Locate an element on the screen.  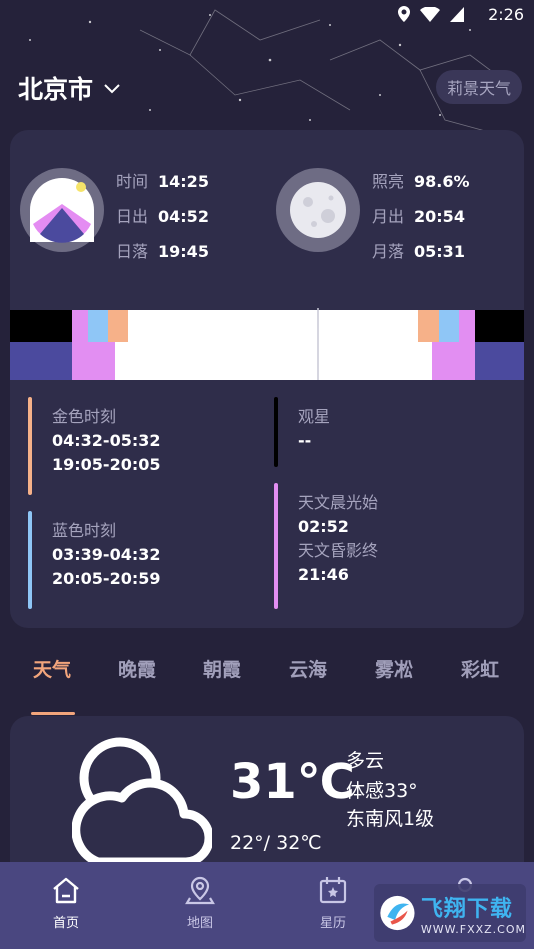
daylight-timeline is located at coordinates (267, 344).